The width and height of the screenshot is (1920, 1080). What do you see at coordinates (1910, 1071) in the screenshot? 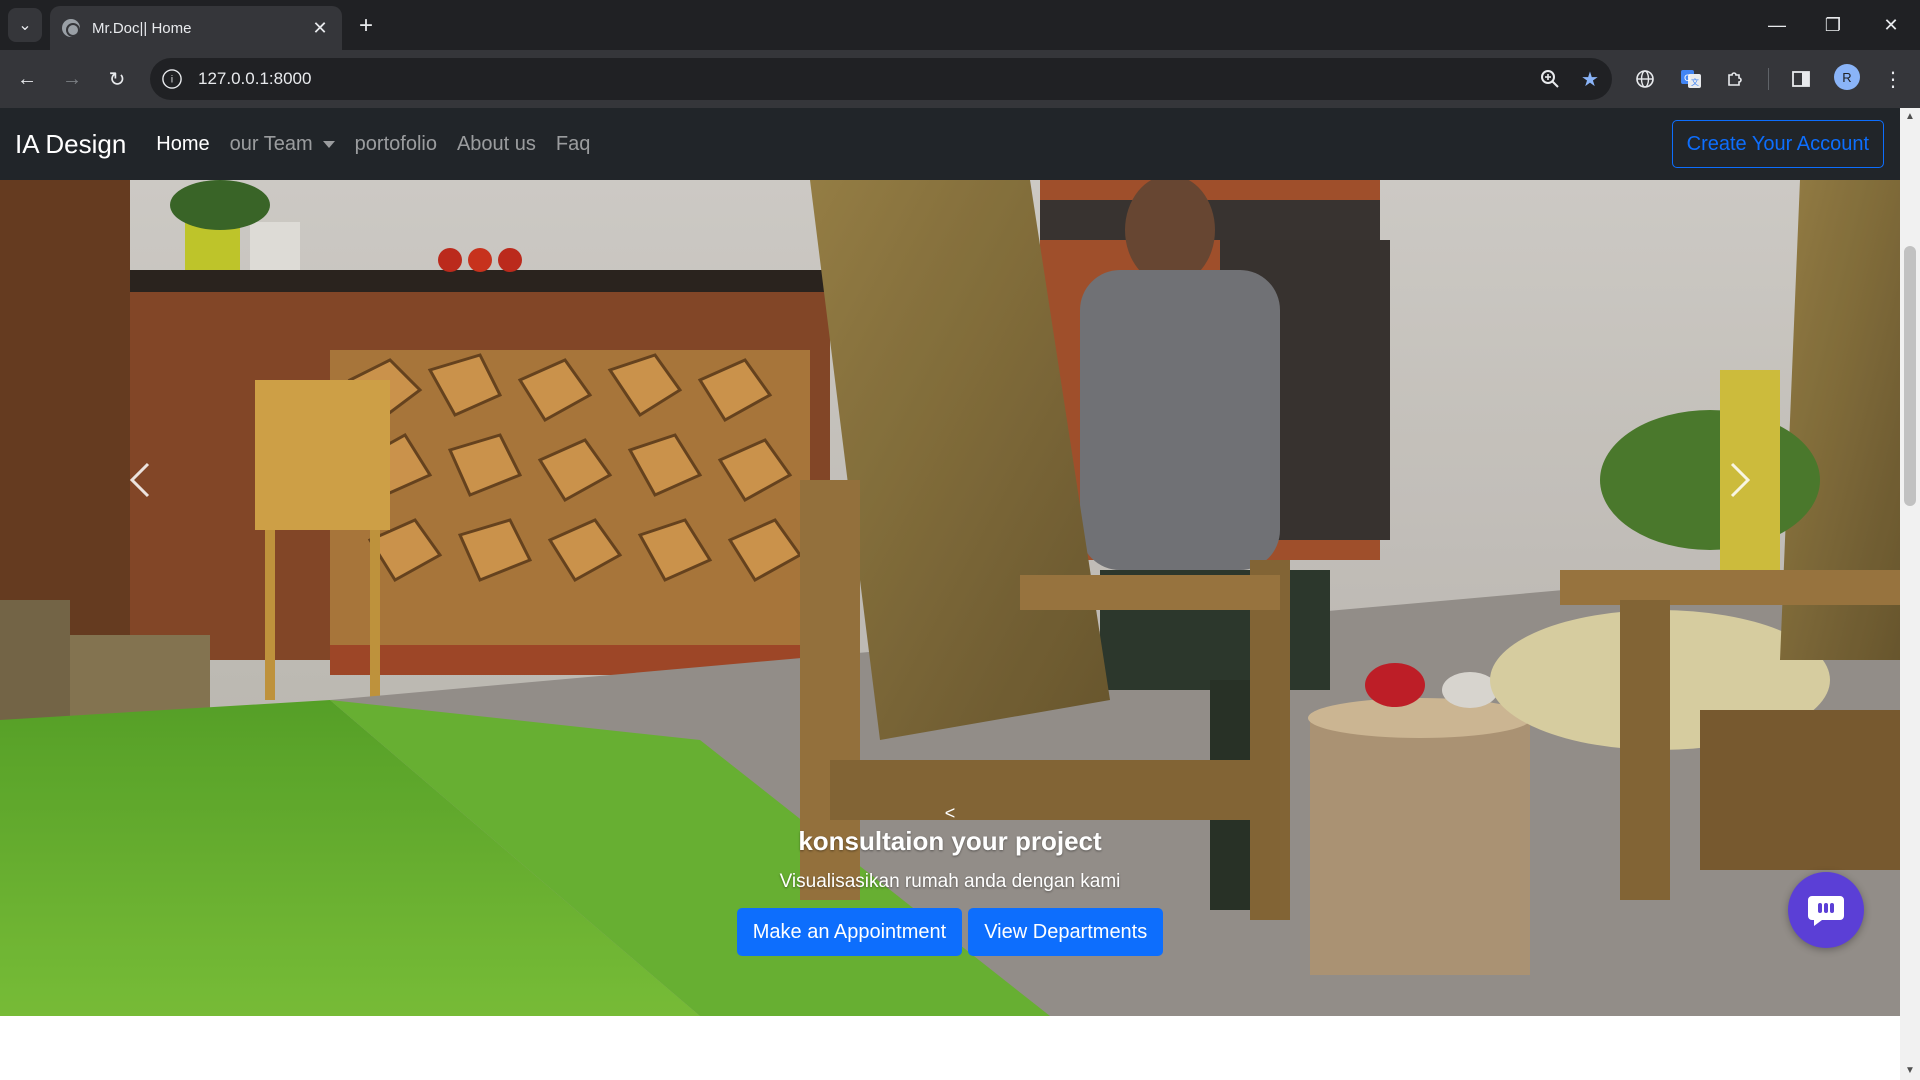
I see `scroll-down-icon: ▼` at bounding box center [1910, 1071].